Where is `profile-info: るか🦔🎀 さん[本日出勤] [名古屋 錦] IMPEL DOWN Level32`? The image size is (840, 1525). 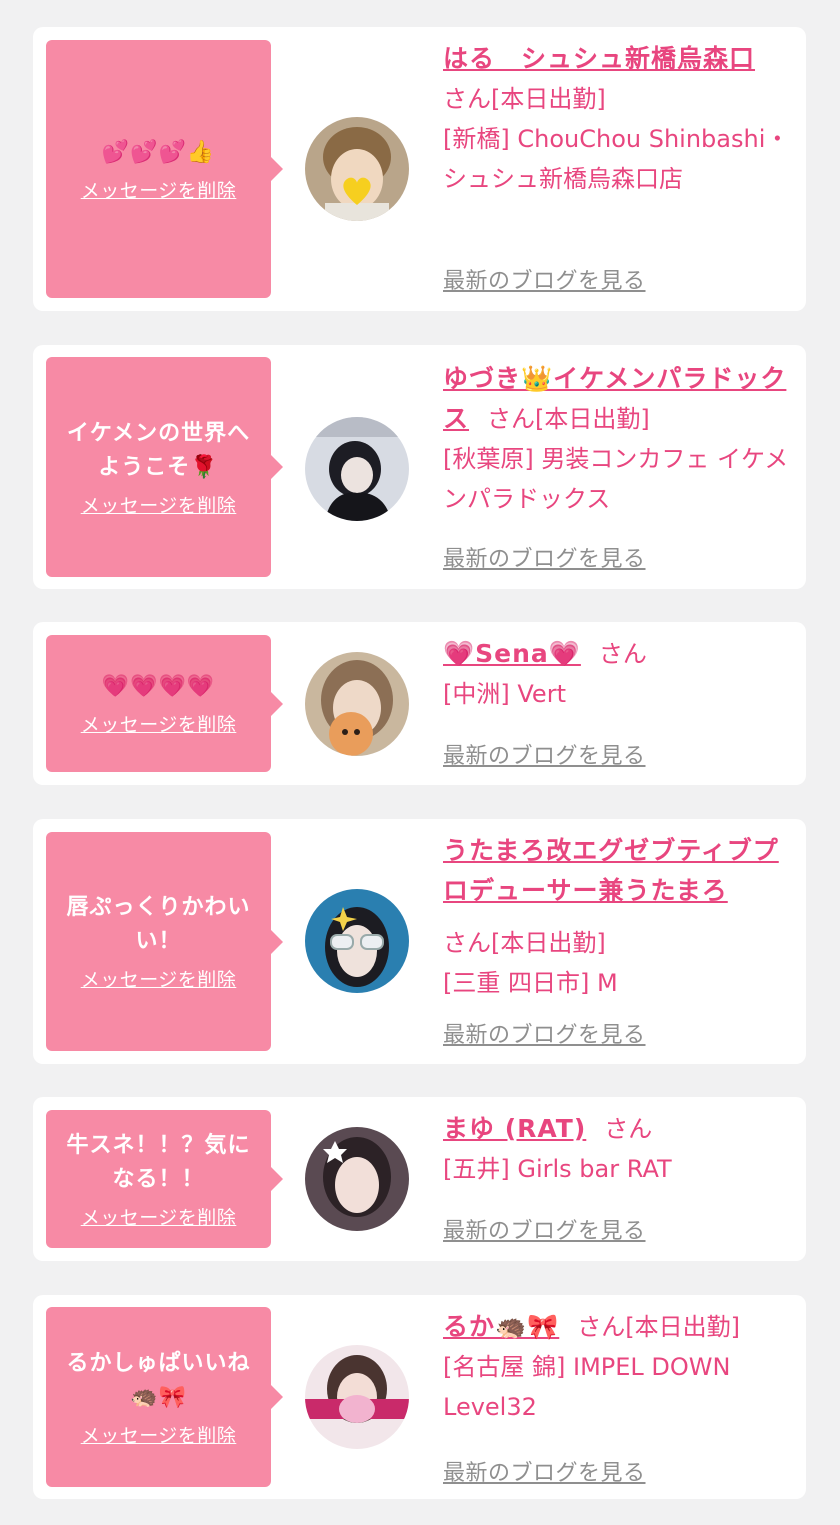
profile-info: るか🦔🎀 さん[本日出勤] [名古屋 錦] IMPEL DOWN Level32 is located at coordinates (618, 1367).